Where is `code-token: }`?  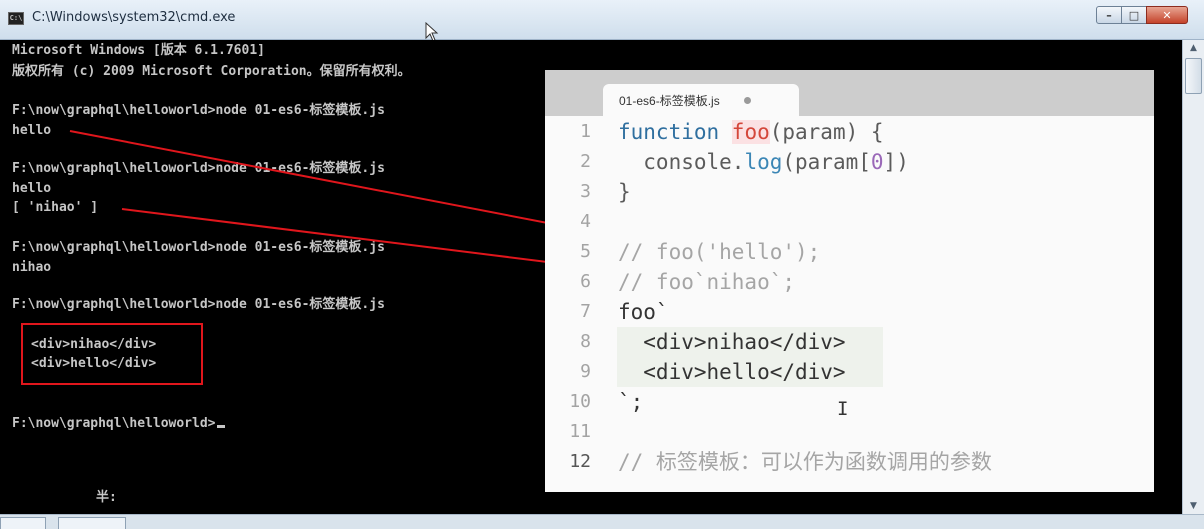 code-token: } is located at coordinates (624, 192).